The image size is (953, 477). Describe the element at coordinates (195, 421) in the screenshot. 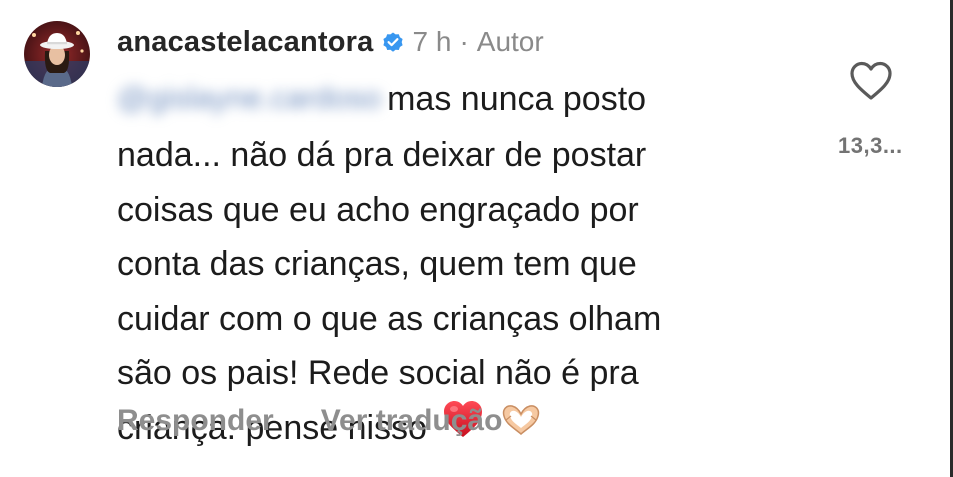

I see `reply-button: Responder` at that location.